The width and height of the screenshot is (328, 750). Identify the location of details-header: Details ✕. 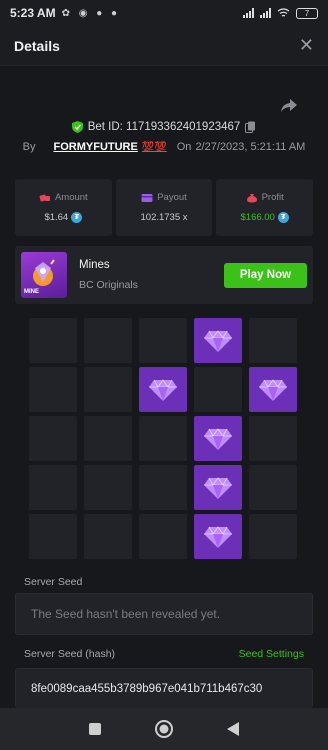
(164, 46).